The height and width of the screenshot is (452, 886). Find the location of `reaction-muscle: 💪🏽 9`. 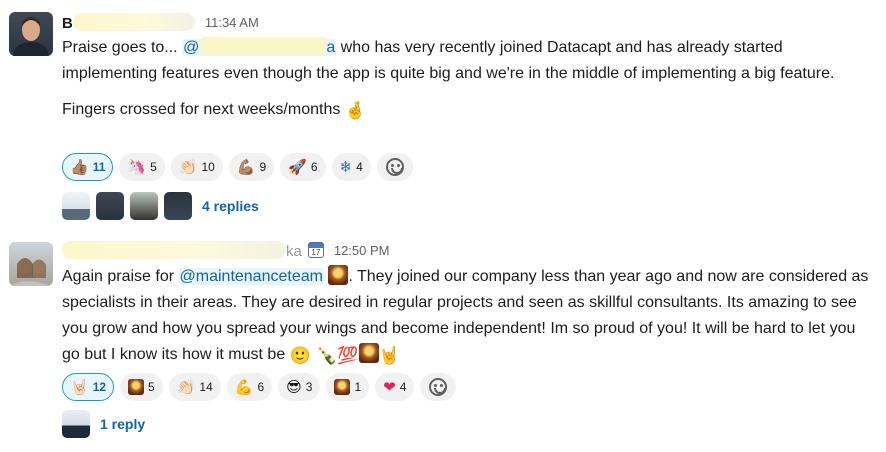

reaction-muscle: 💪🏽 9 is located at coordinates (251, 167).